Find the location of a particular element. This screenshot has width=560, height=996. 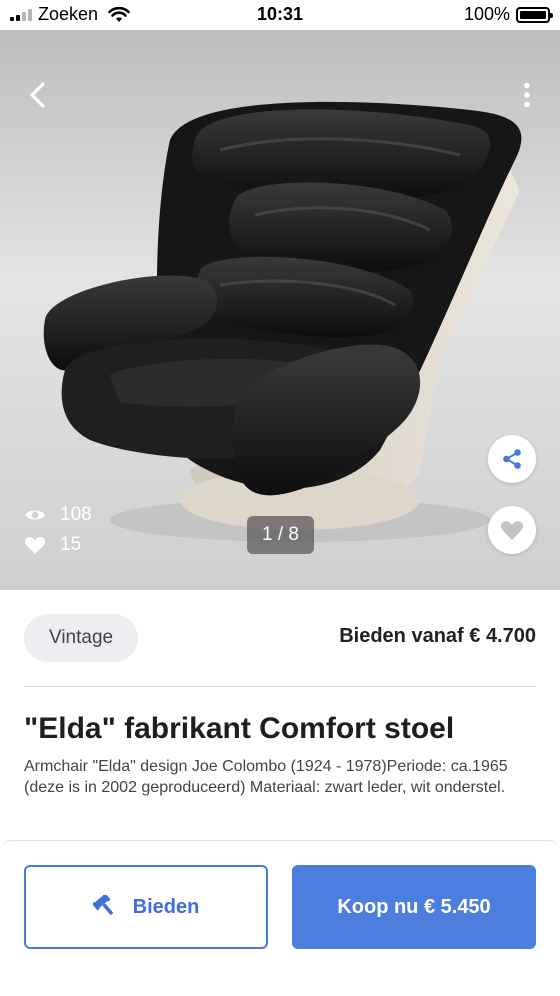

more-vertical-icon is located at coordinates (527, 95).